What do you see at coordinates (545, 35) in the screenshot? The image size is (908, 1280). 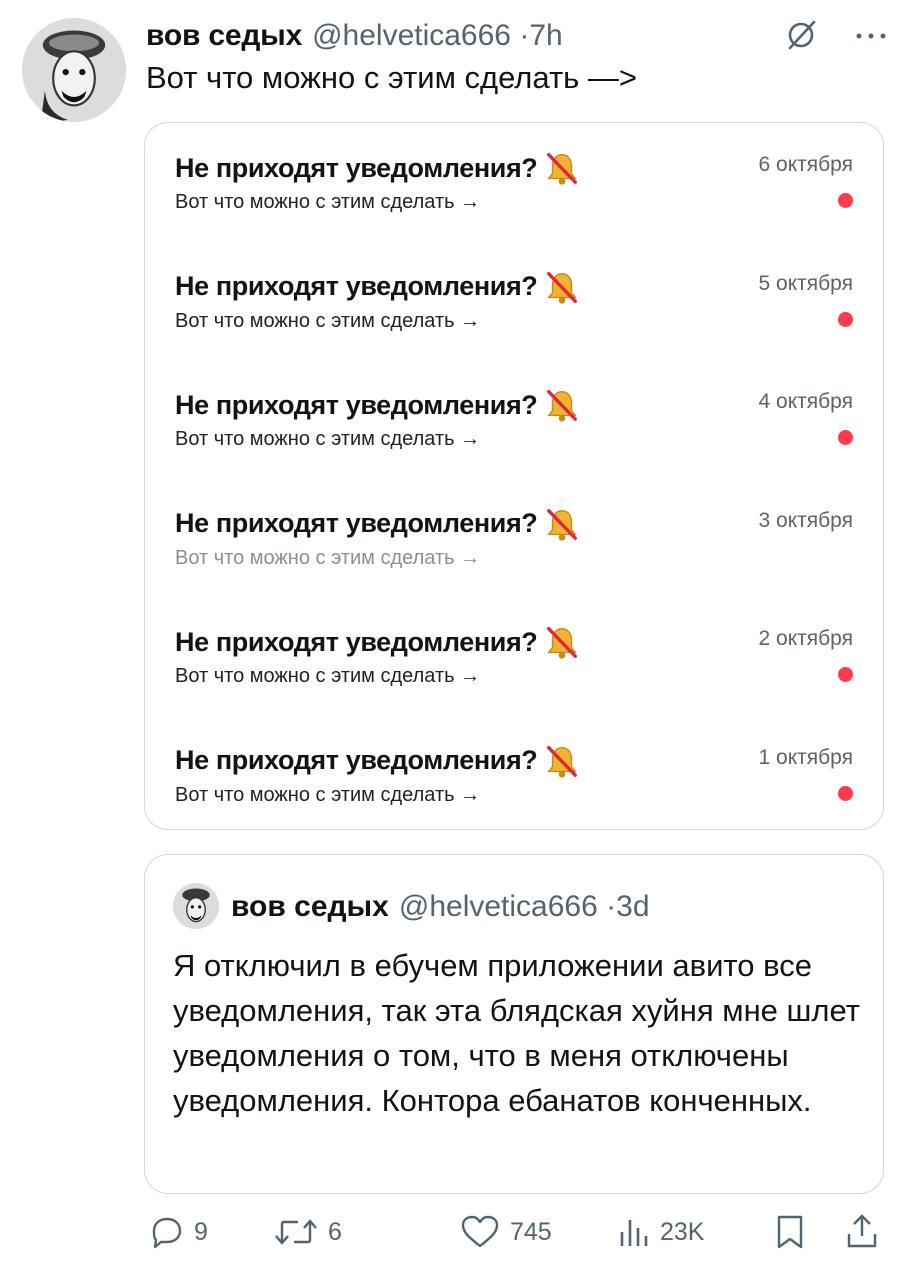 I see `tweet-time: 7h` at bounding box center [545, 35].